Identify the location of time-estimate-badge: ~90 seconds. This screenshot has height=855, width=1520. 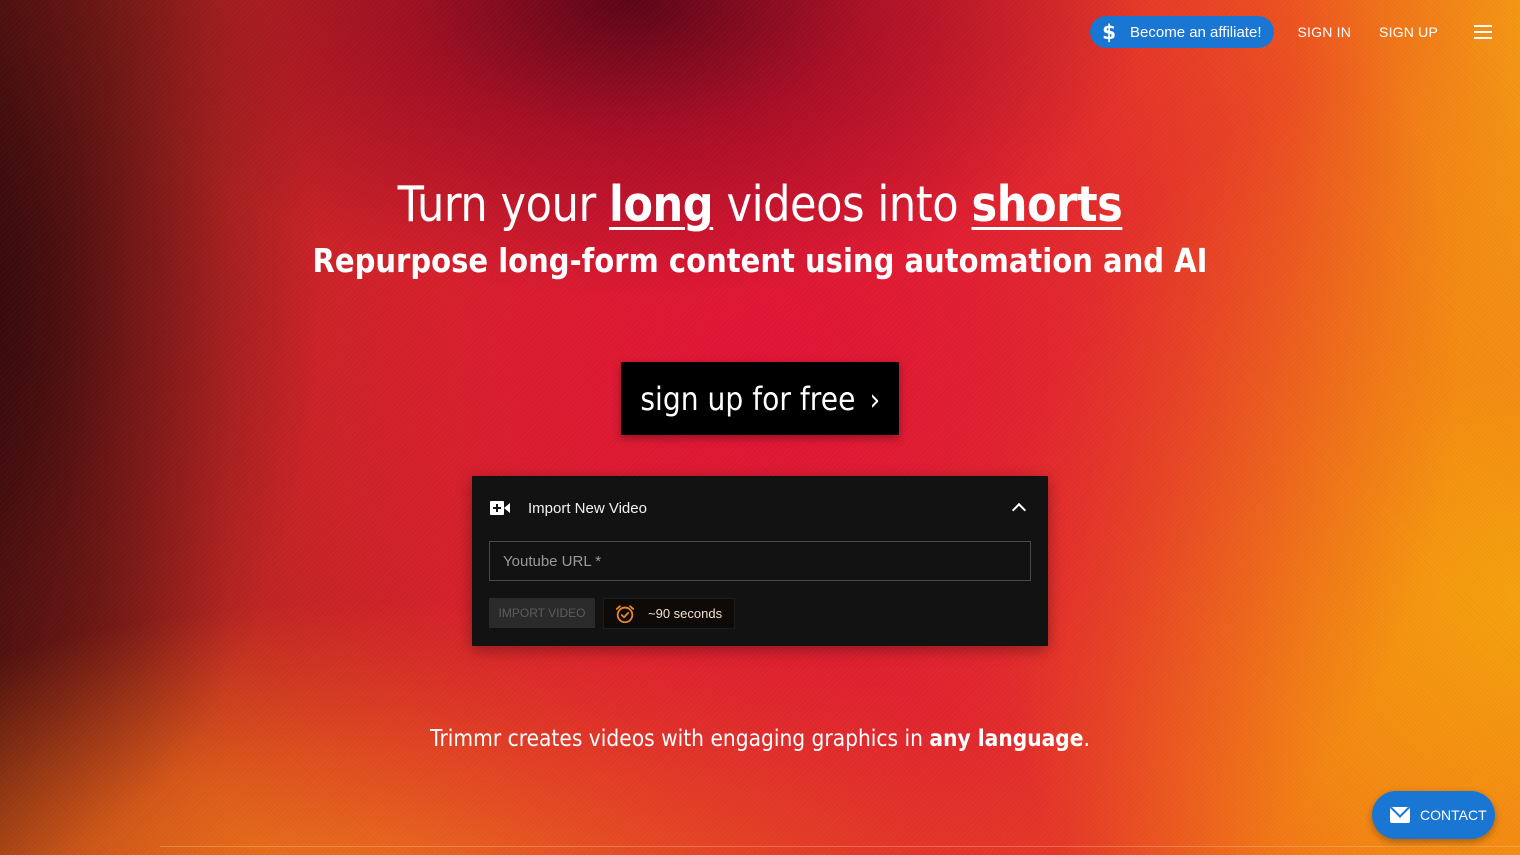
(669, 613).